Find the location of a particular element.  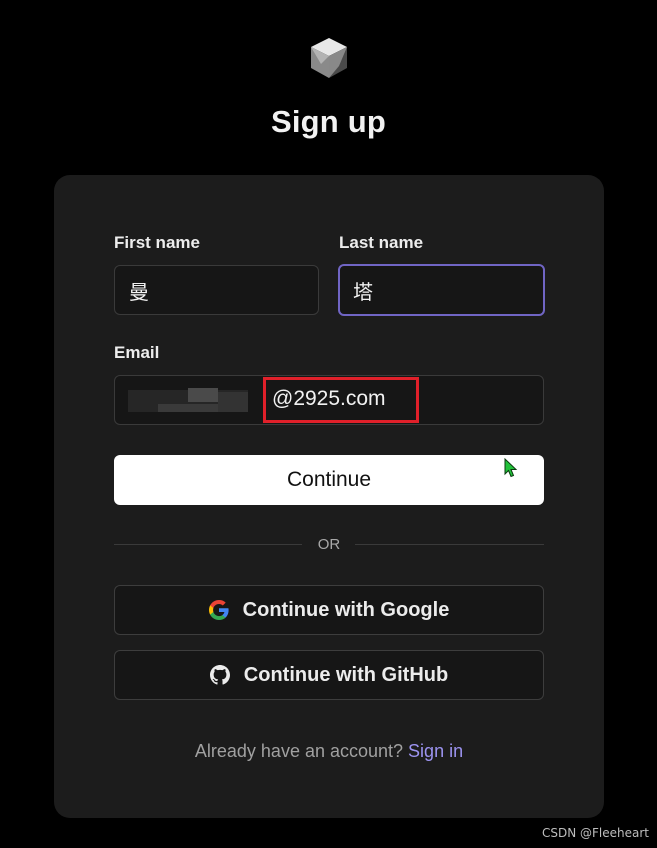

signin-prompt-text: Already have an account? is located at coordinates (299, 751).